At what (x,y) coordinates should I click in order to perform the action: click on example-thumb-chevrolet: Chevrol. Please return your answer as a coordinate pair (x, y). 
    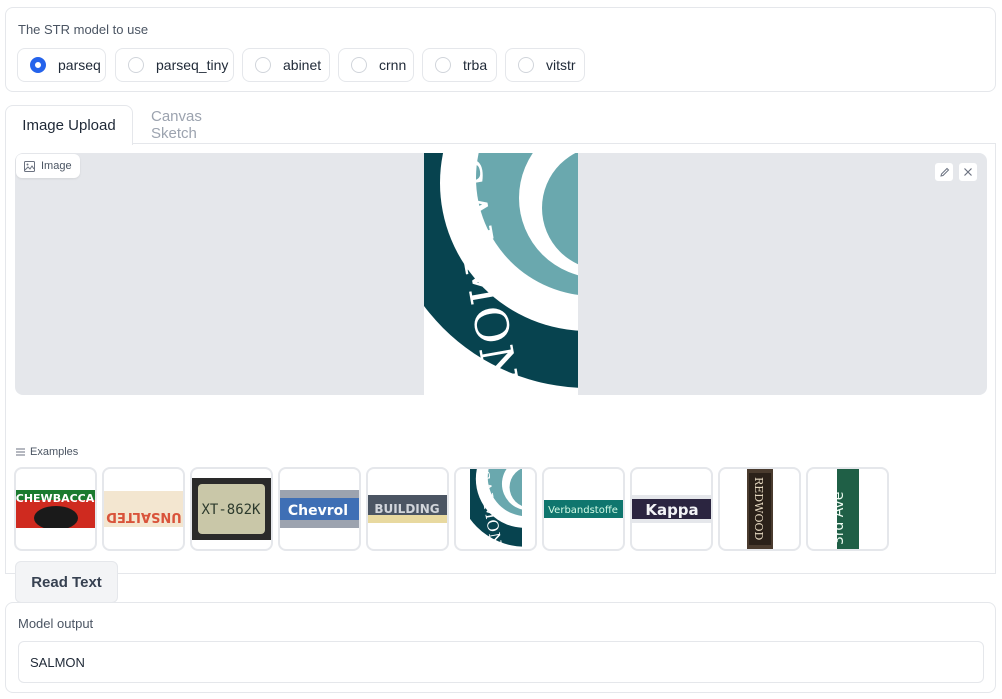
    Looking at the image, I should click on (319, 509).